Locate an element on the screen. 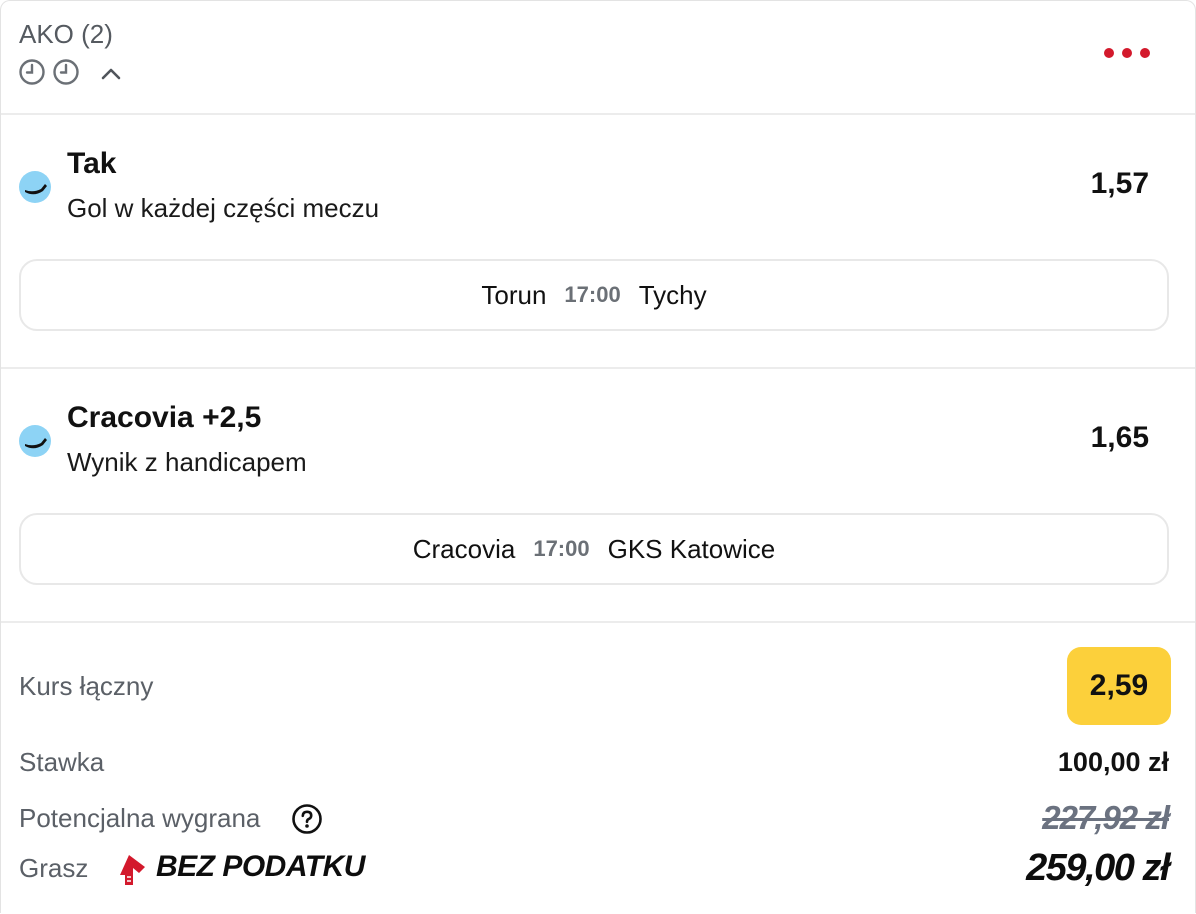 The height and width of the screenshot is (914, 1196). match-info-button: Torun 17:00 Tychy is located at coordinates (594, 295).